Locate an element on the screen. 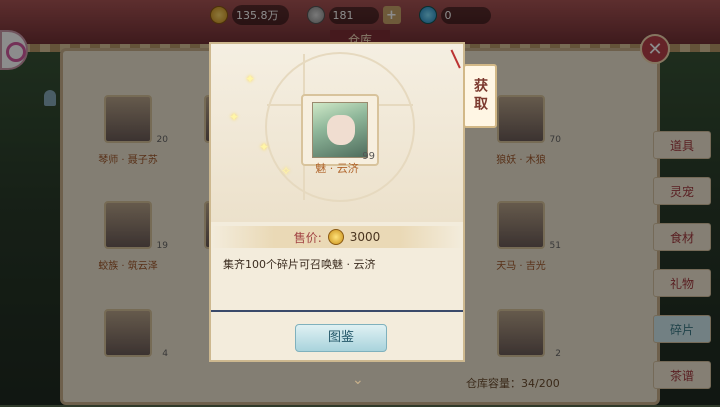 This screenshot has height=407, width=720. get-source-tag: 获取 is located at coordinates (480, 96).